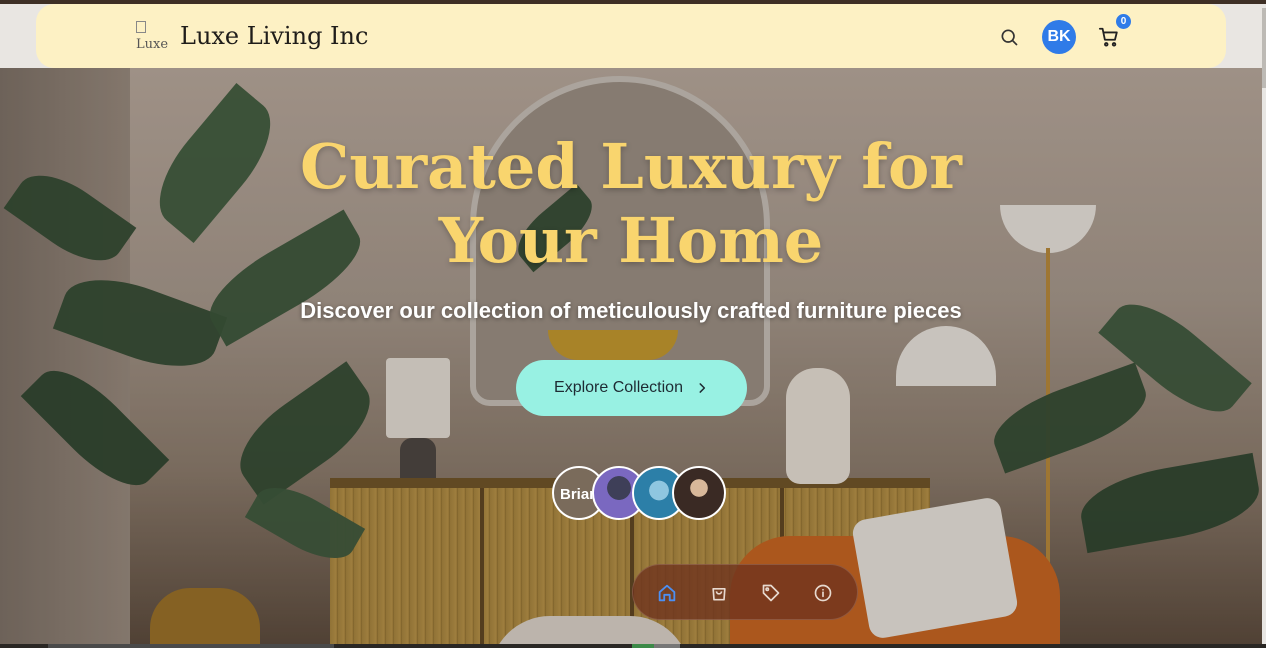 The height and width of the screenshot is (648, 1266). Describe the element at coordinates (631, 166) in the screenshot. I see `hero-title-line-1: Curated Luxury for` at that location.